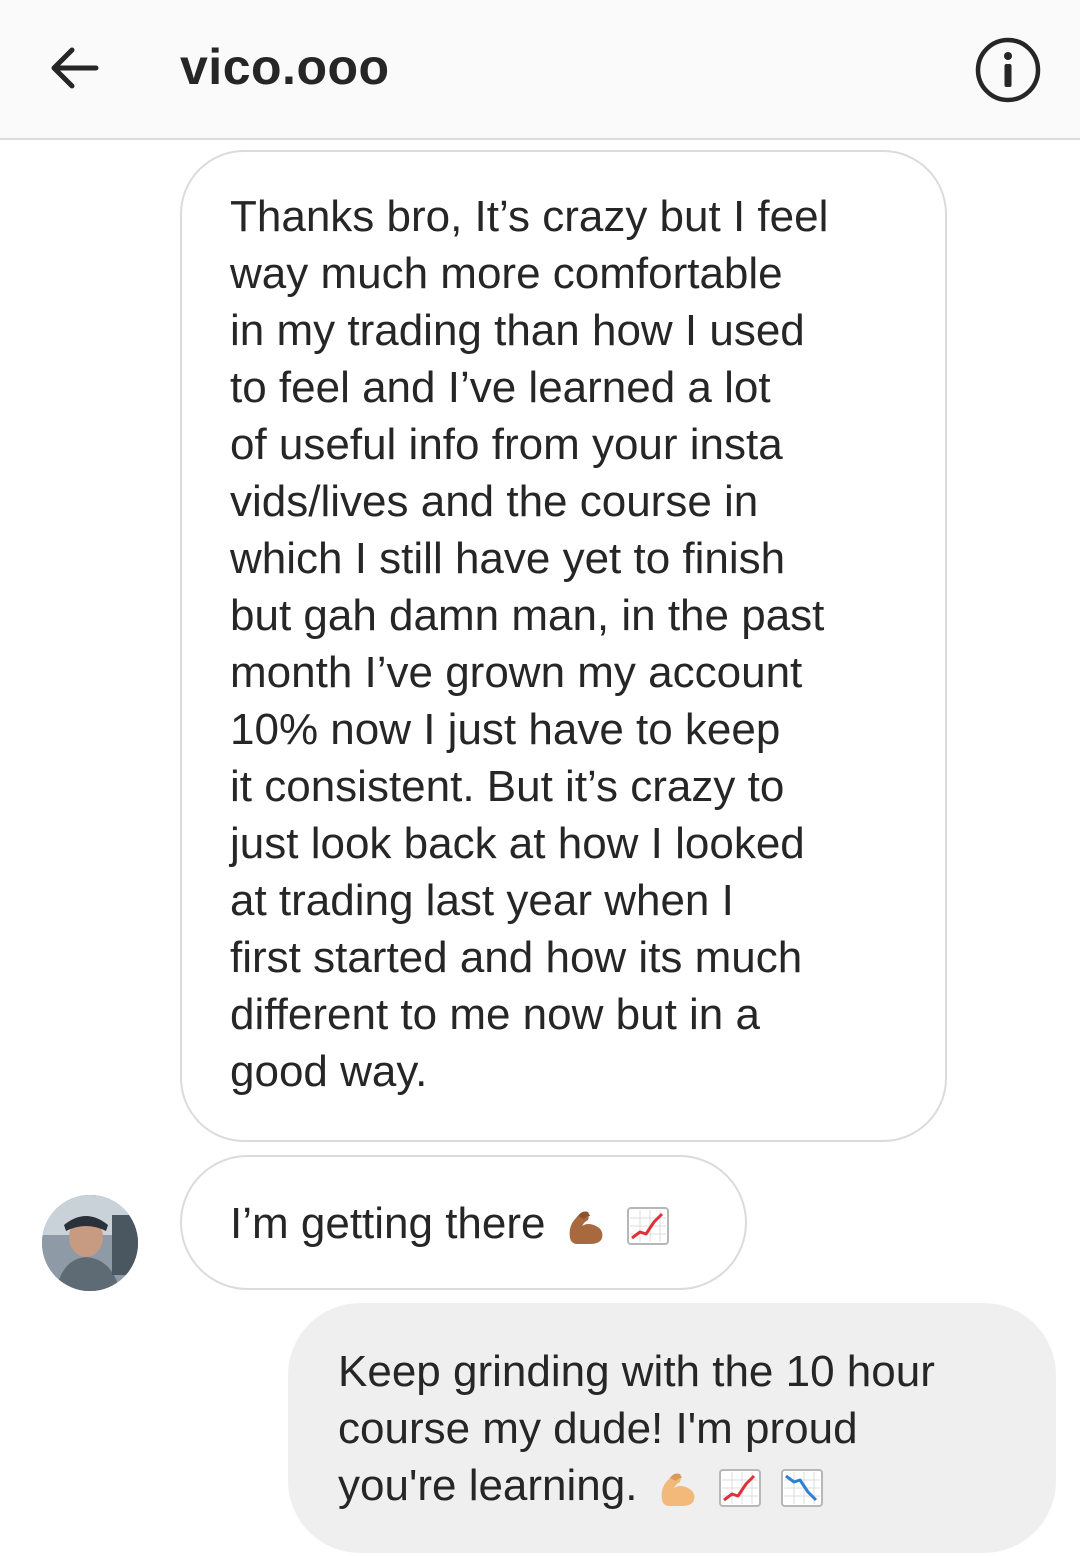  Describe the element at coordinates (508, 558) in the screenshot. I see `message-line: which I still have yet to finish` at that location.